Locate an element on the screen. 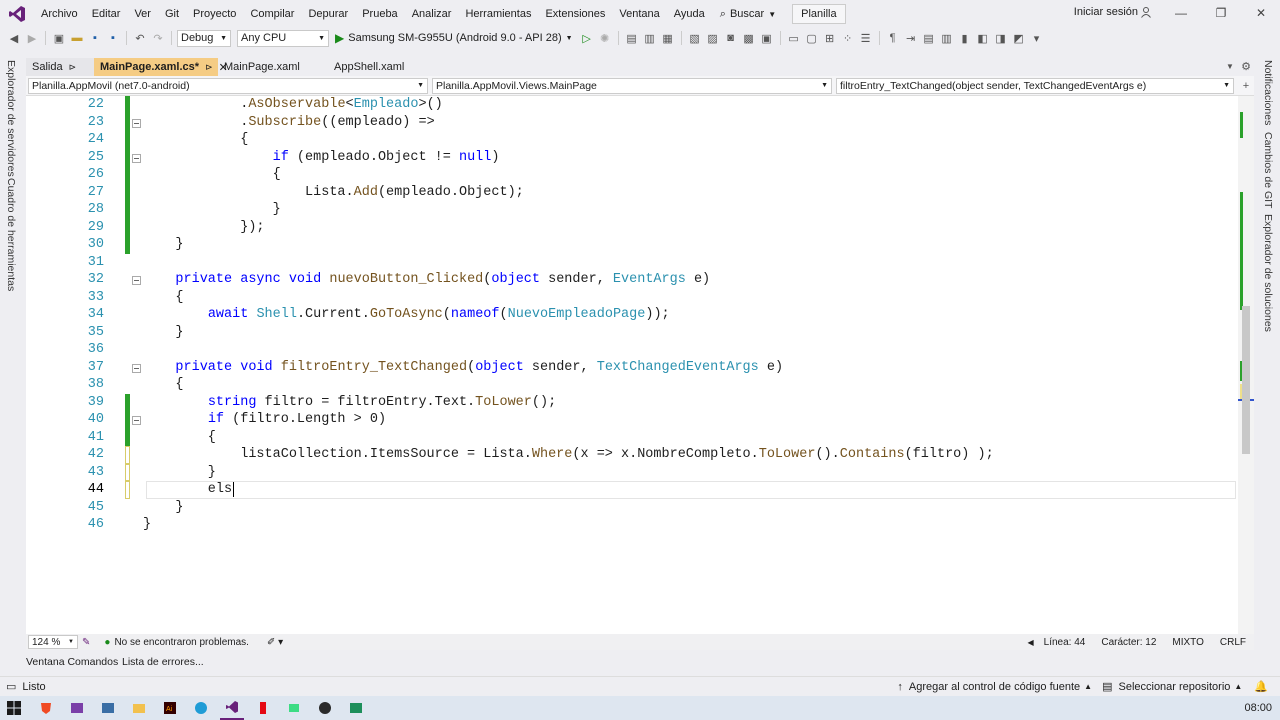 The width and height of the screenshot is (1280, 720). comment-icon: ▤ is located at coordinates (929, 38).